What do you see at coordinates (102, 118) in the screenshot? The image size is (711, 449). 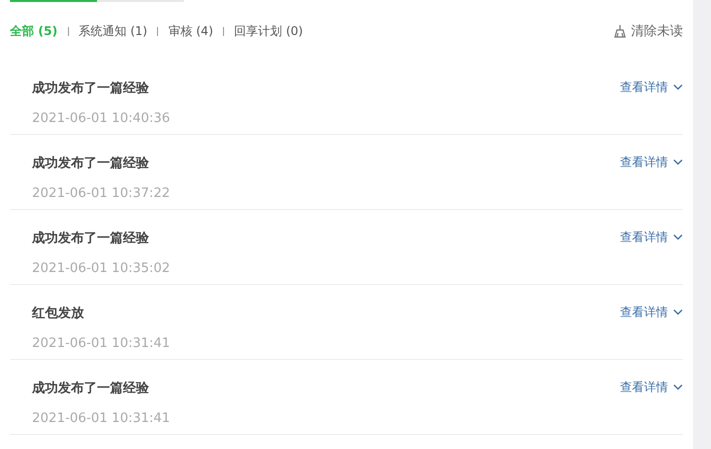 I see `message-time: 2021-06-01 10:40:36` at bounding box center [102, 118].